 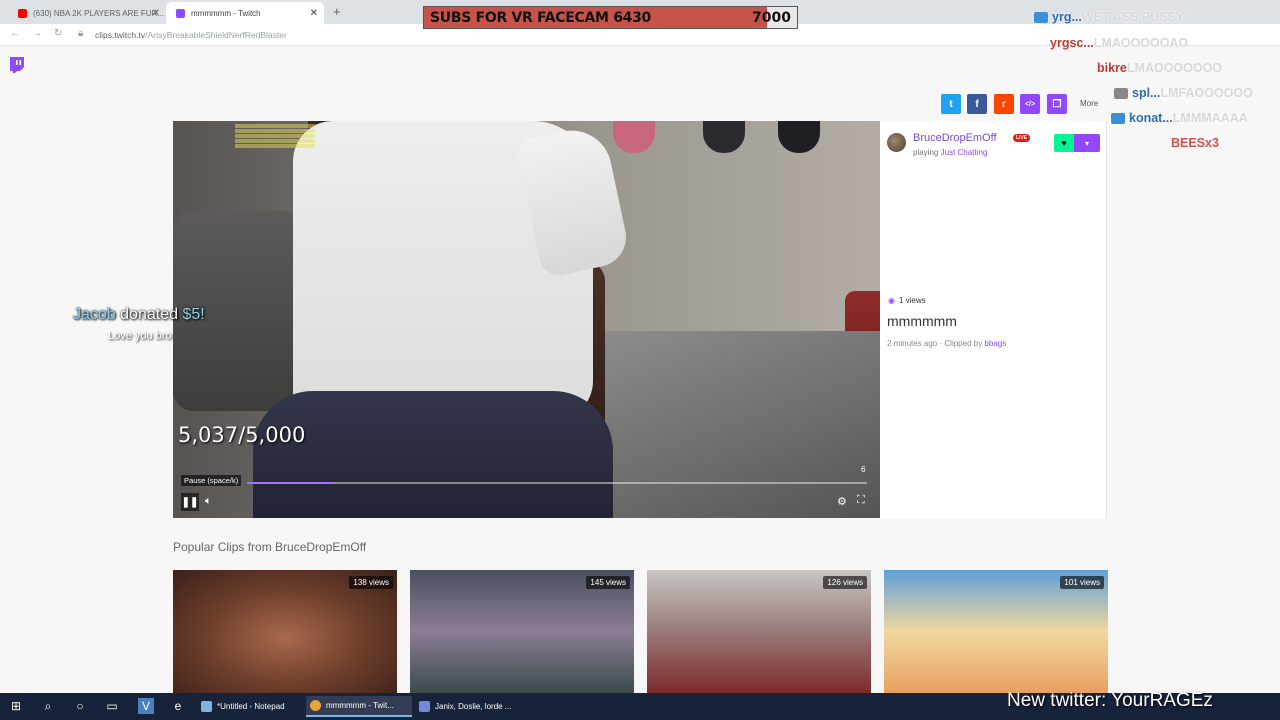 What do you see at coordinates (146, 706) in the screenshot?
I see `app-icon: V` at bounding box center [146, 706].